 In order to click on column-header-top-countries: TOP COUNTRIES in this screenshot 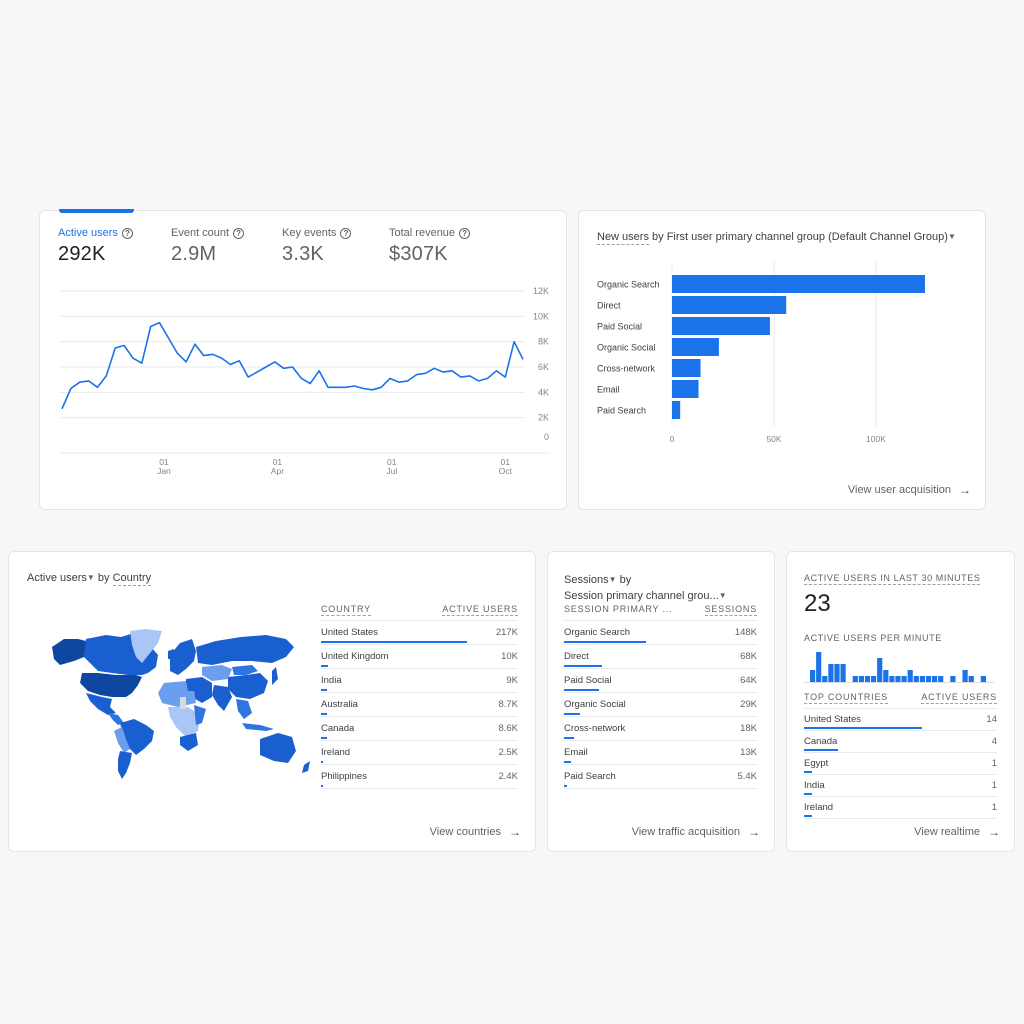, I will do `click(846, 698)`.